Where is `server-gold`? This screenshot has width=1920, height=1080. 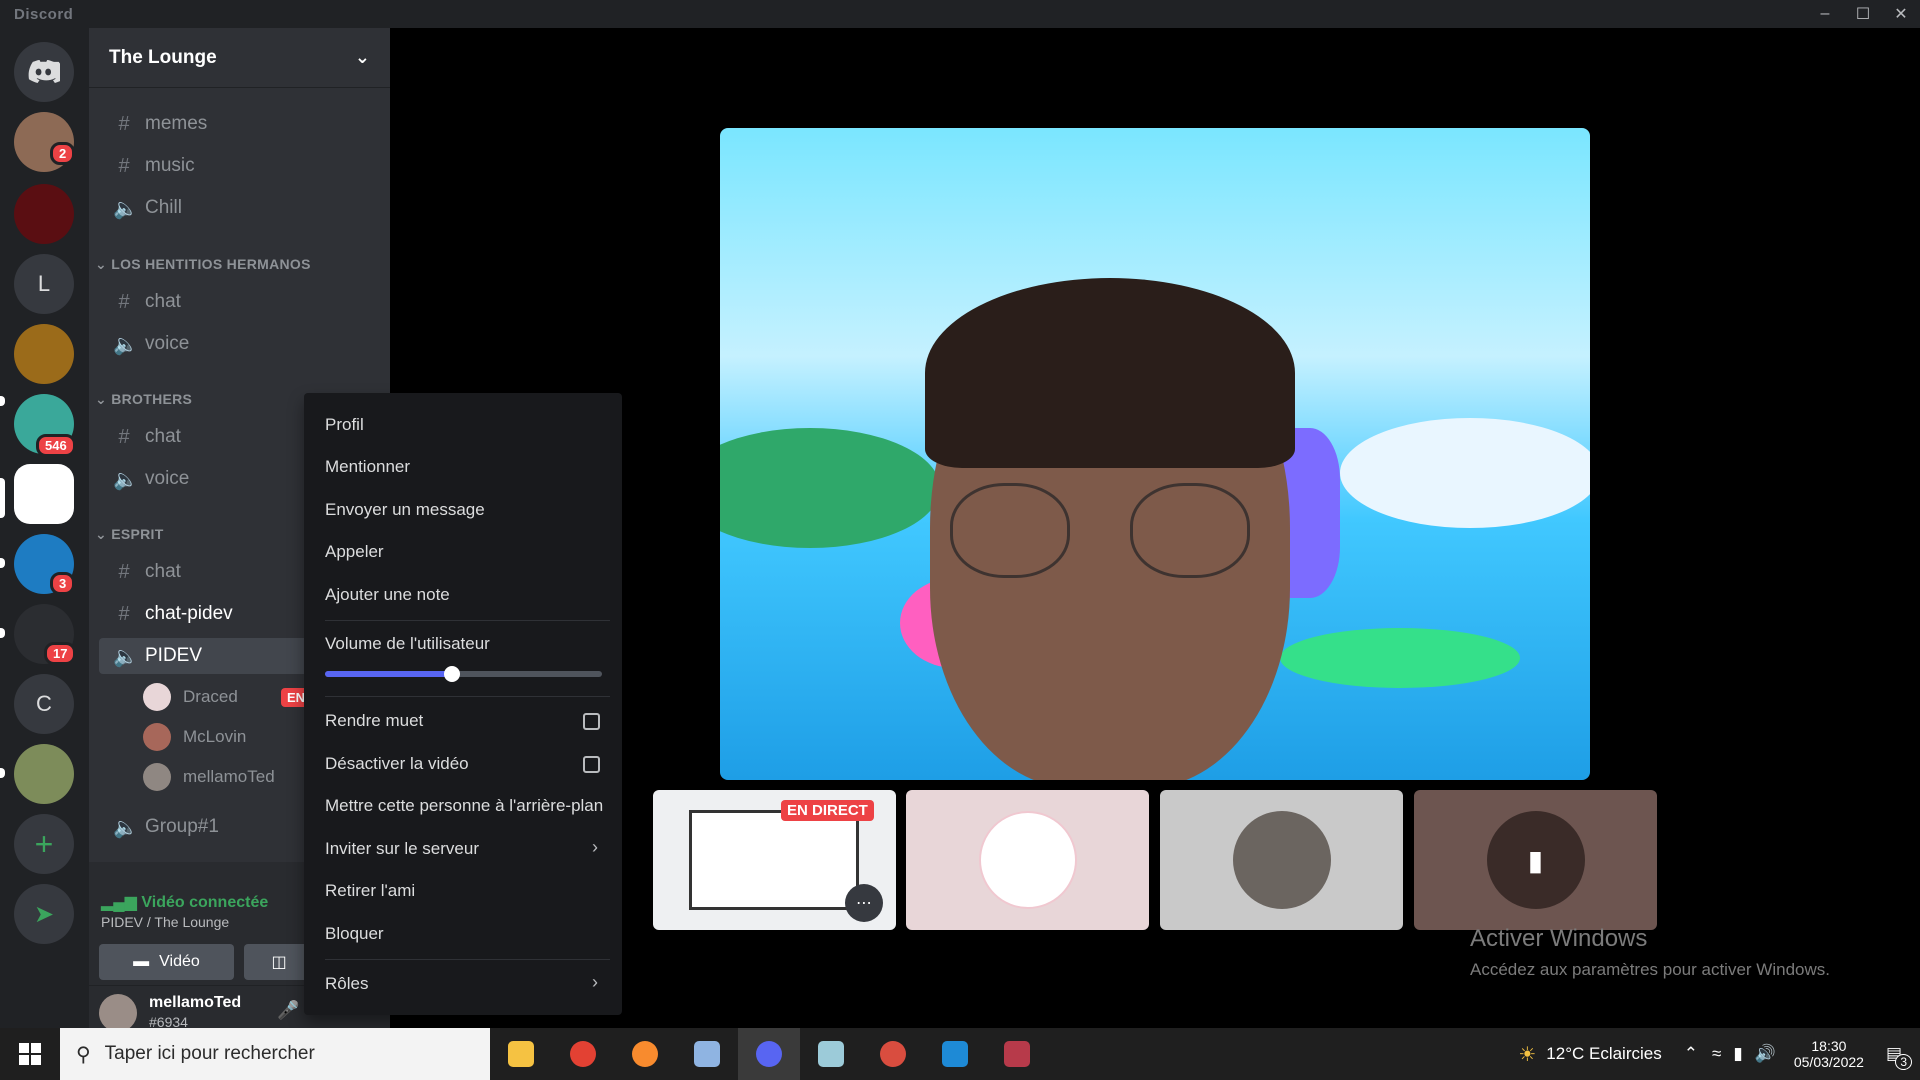
server-gold is located at coordinates (44, 354).